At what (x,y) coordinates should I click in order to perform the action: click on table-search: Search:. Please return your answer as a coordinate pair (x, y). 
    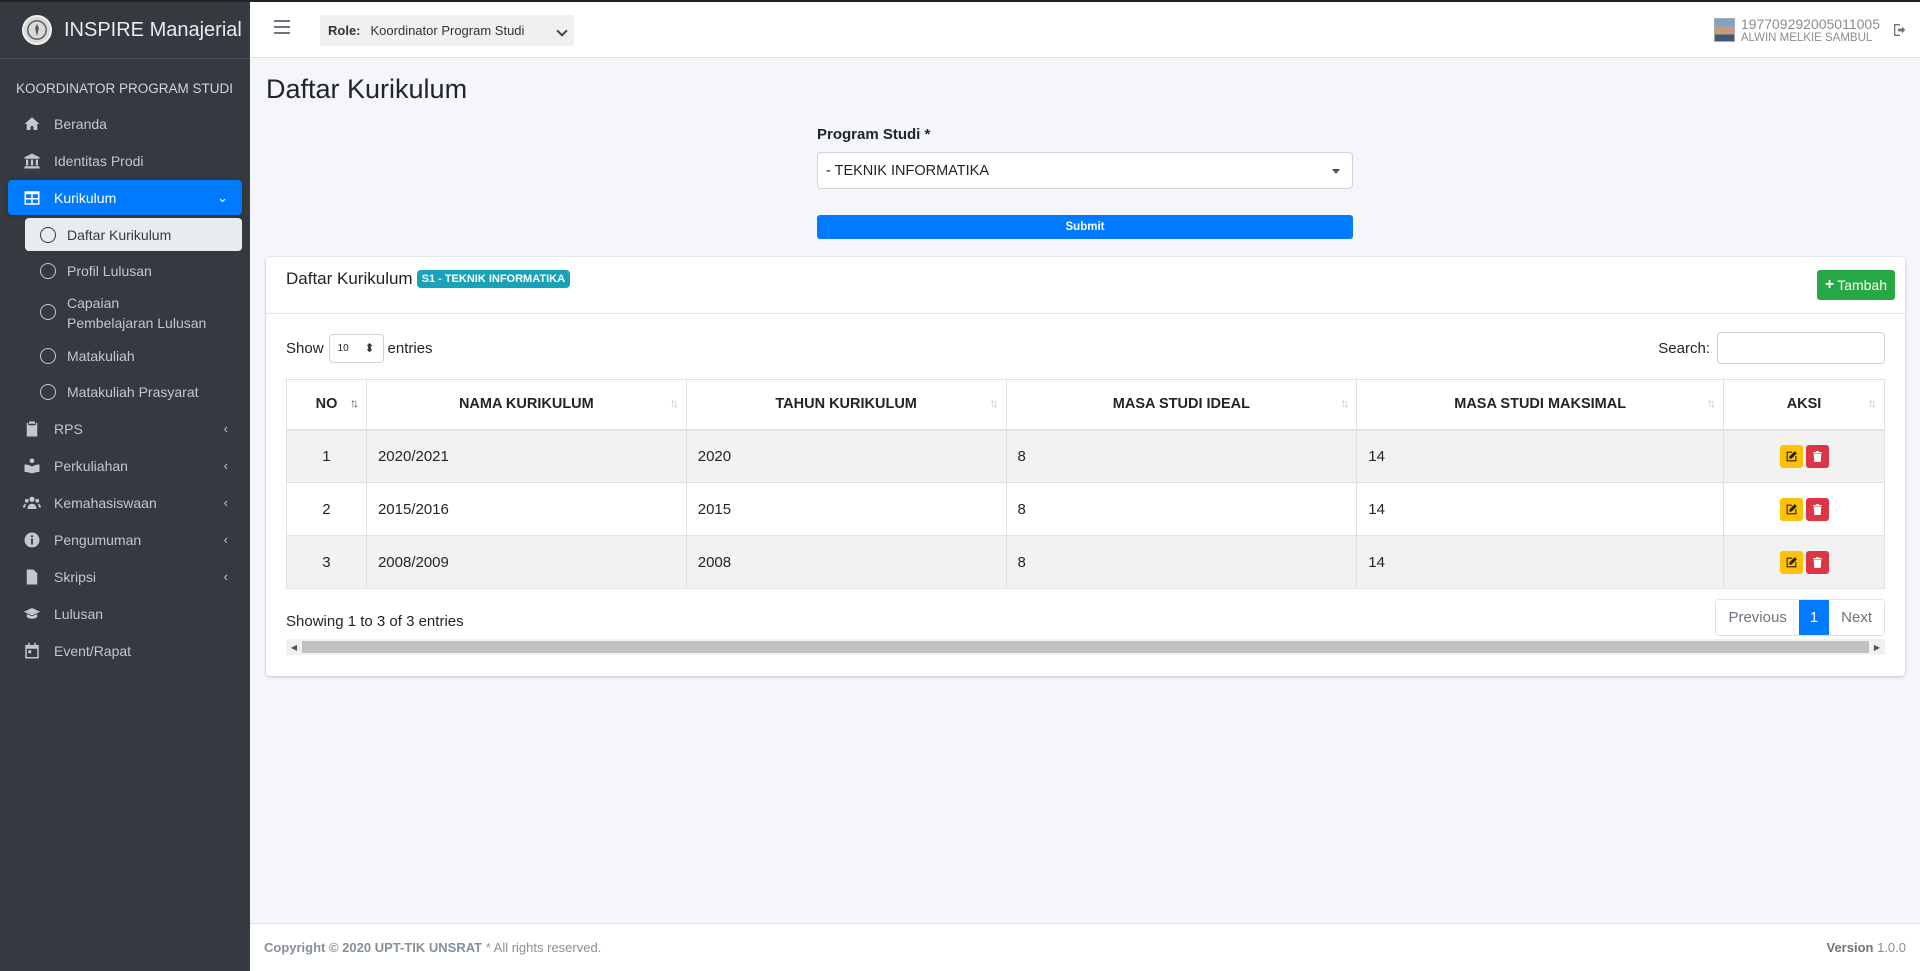
    Looking at the image, I should click on (1771, 348).